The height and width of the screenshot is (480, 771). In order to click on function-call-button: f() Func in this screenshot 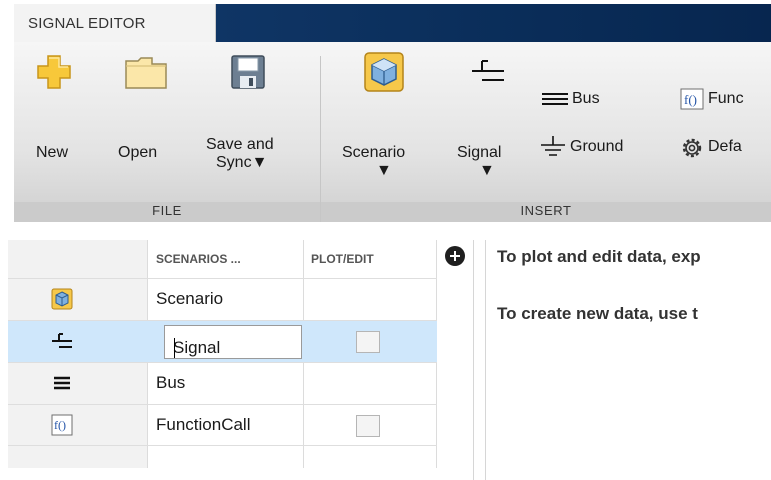, I will do `click(725, 100)`.